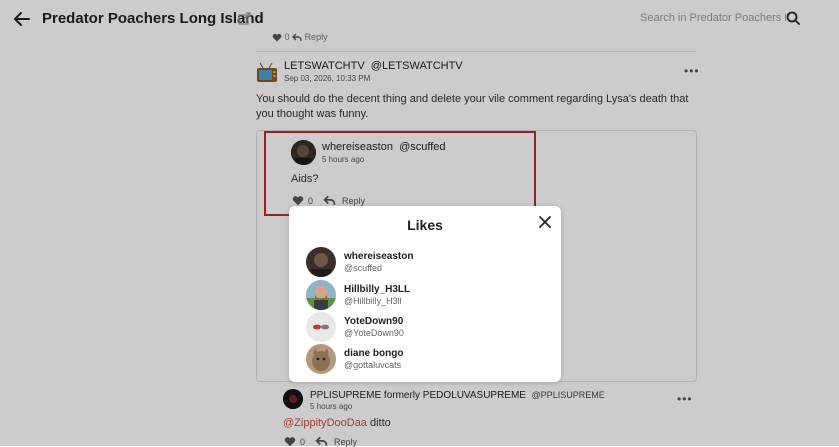  I want to click on user-name: diane bongo, so click(373, 353).